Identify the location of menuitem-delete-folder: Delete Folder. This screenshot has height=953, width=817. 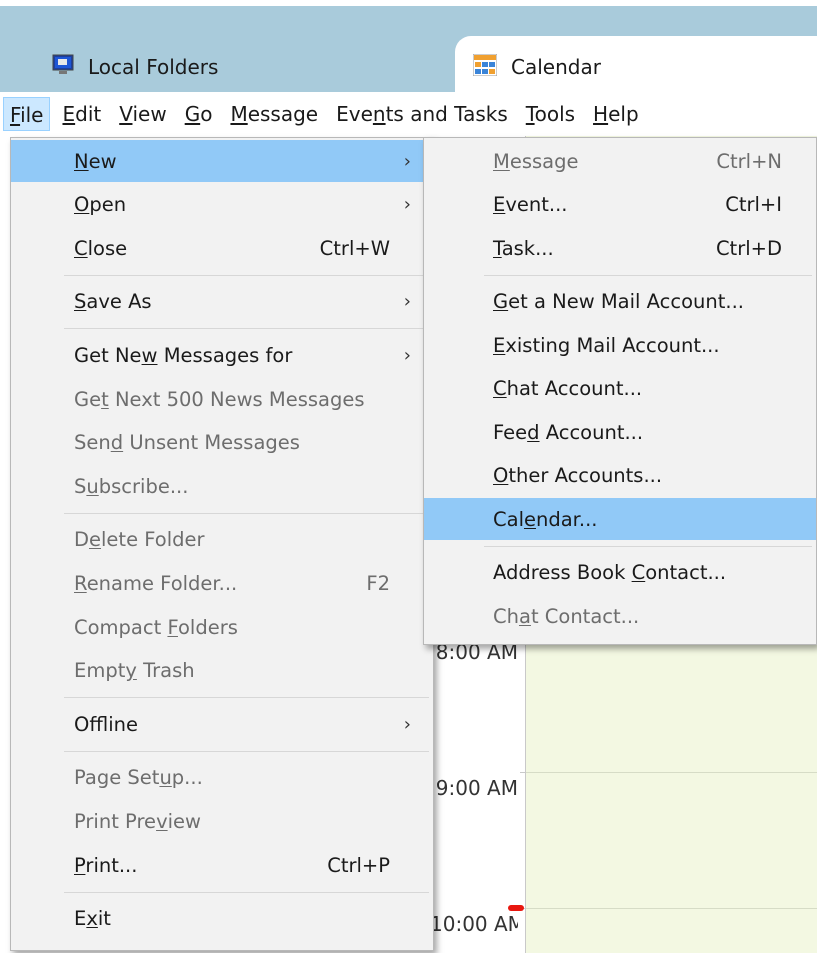
(222, 540).